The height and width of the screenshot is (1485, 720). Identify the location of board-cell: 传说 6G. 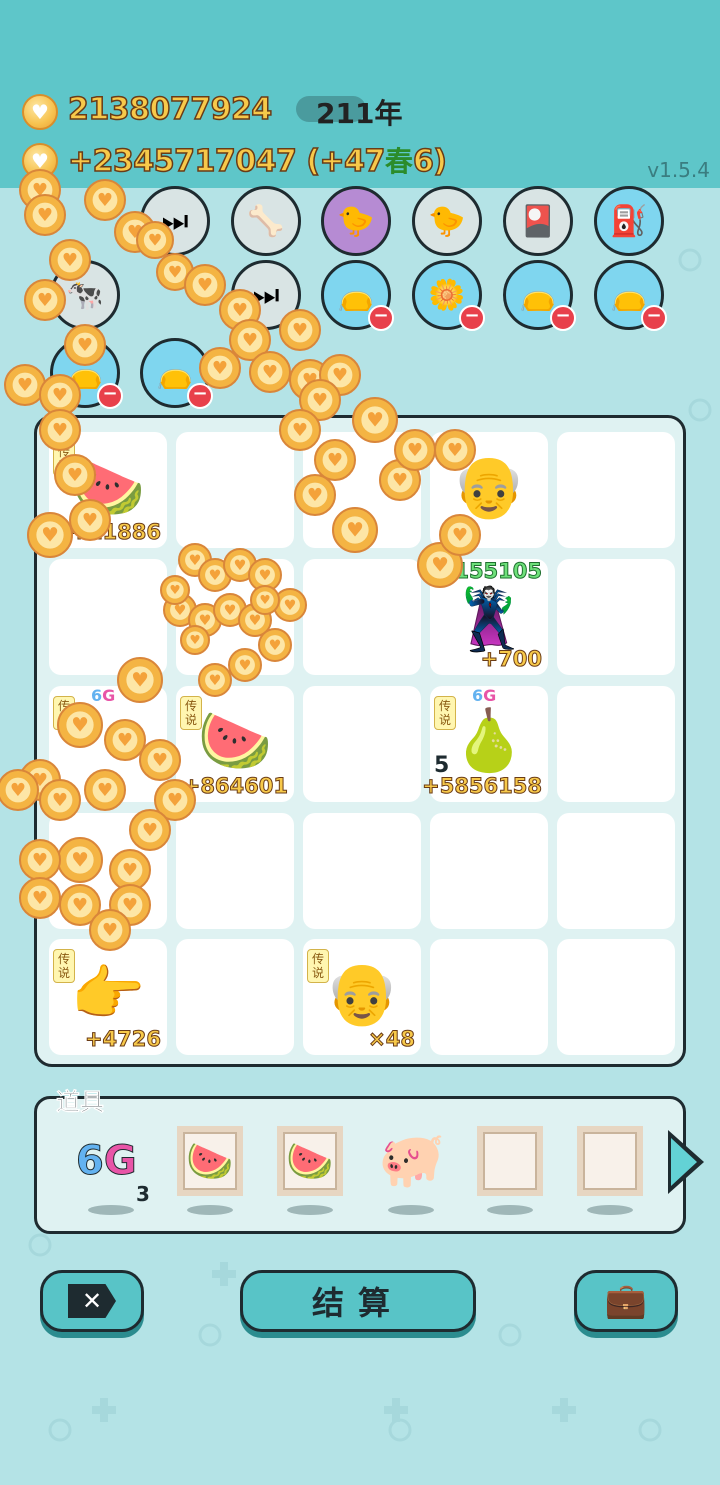
(108, 744).